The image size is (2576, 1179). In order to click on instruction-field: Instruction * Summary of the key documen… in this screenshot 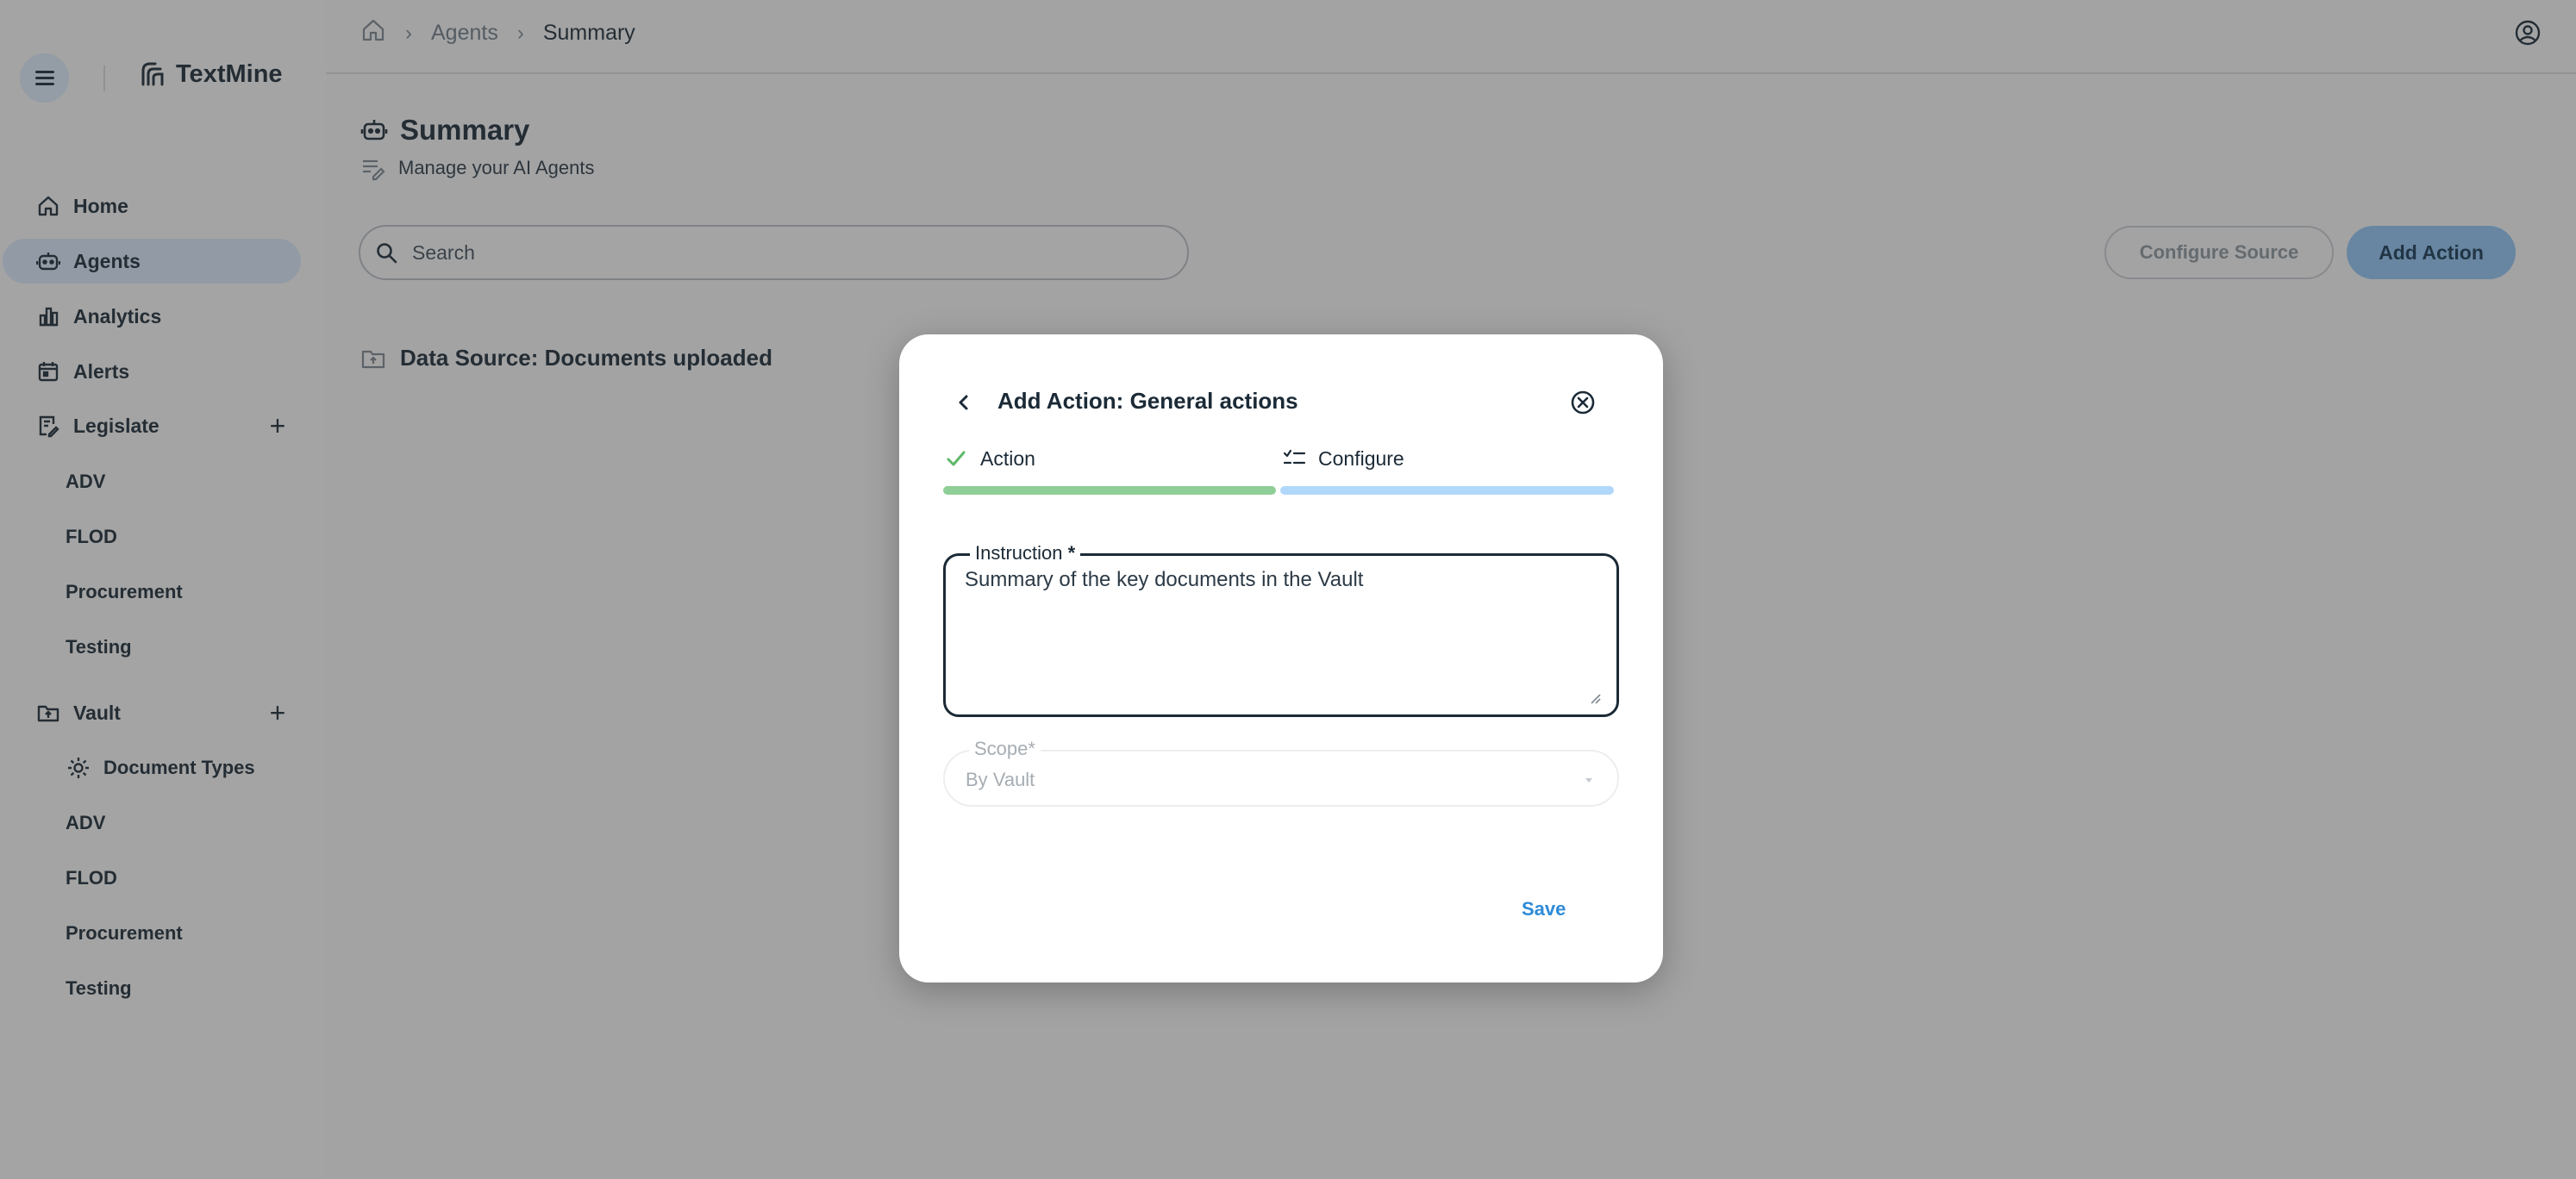, I will do `click(1281, 629)`.